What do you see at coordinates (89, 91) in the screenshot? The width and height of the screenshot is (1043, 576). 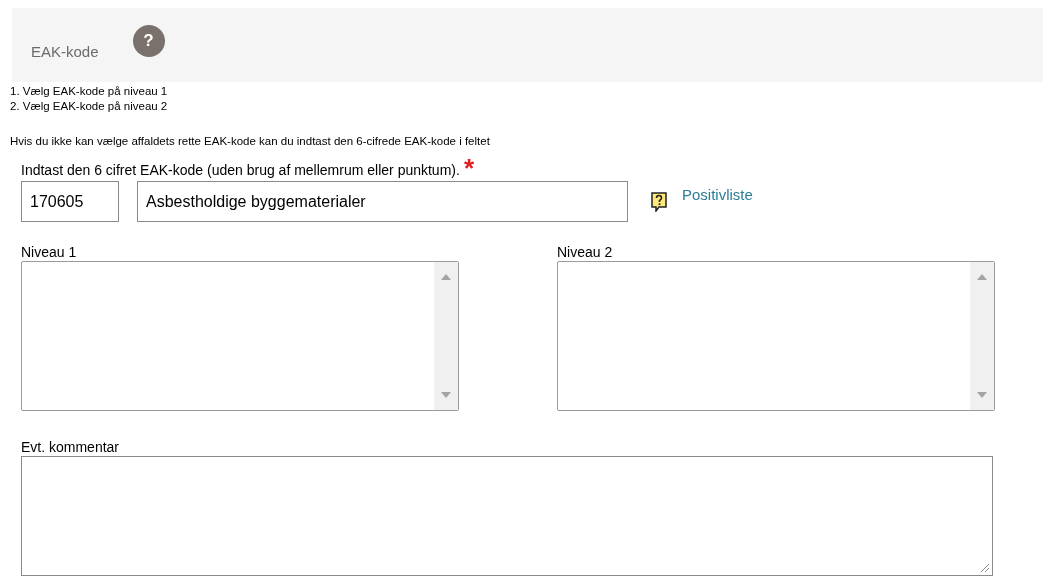 I see `step-text: 1. Vælg EAK-kode på niveau 1` at bounding box center [89, 91].